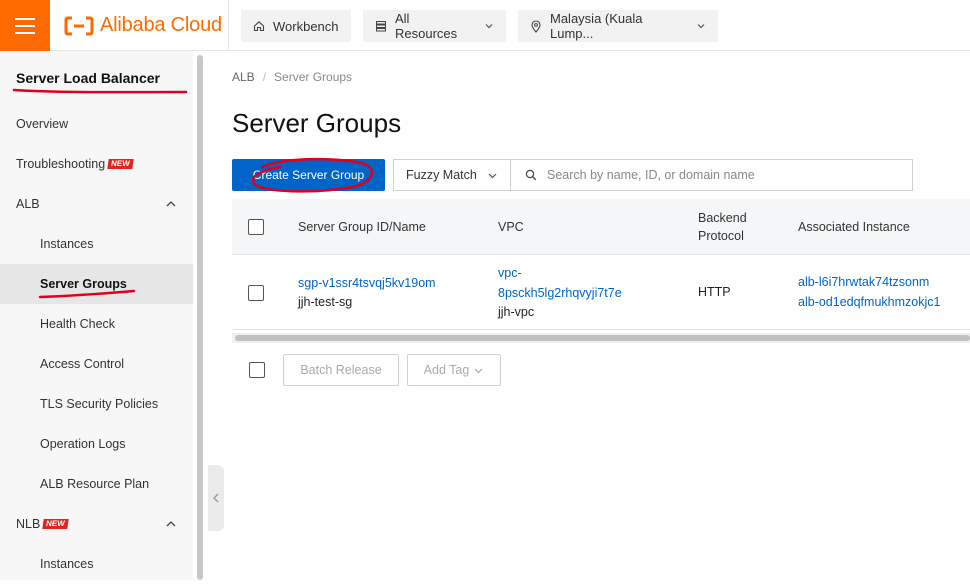 Image resolution: width=970 pixels, height=584 pixels. I want to click on select-all-checkbox, so click(256, 227).